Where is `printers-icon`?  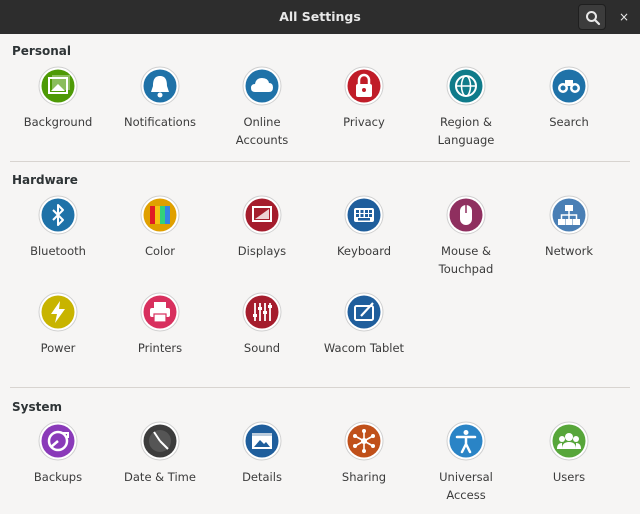
printers-icon is located at coordinates (160, 312).